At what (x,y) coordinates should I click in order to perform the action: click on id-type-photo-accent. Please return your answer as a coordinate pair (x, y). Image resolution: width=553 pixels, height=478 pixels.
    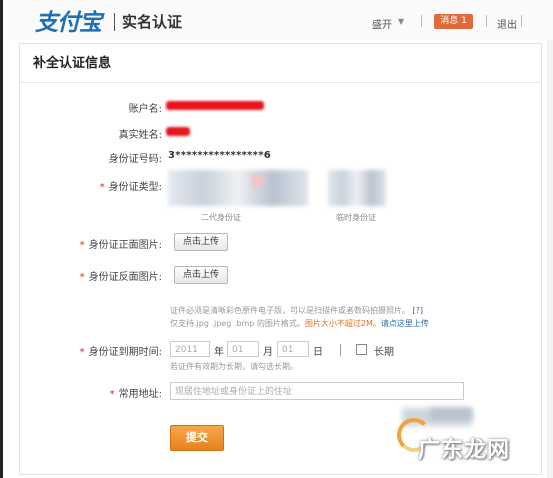
    Looking at the image, I should click on (258, 181).